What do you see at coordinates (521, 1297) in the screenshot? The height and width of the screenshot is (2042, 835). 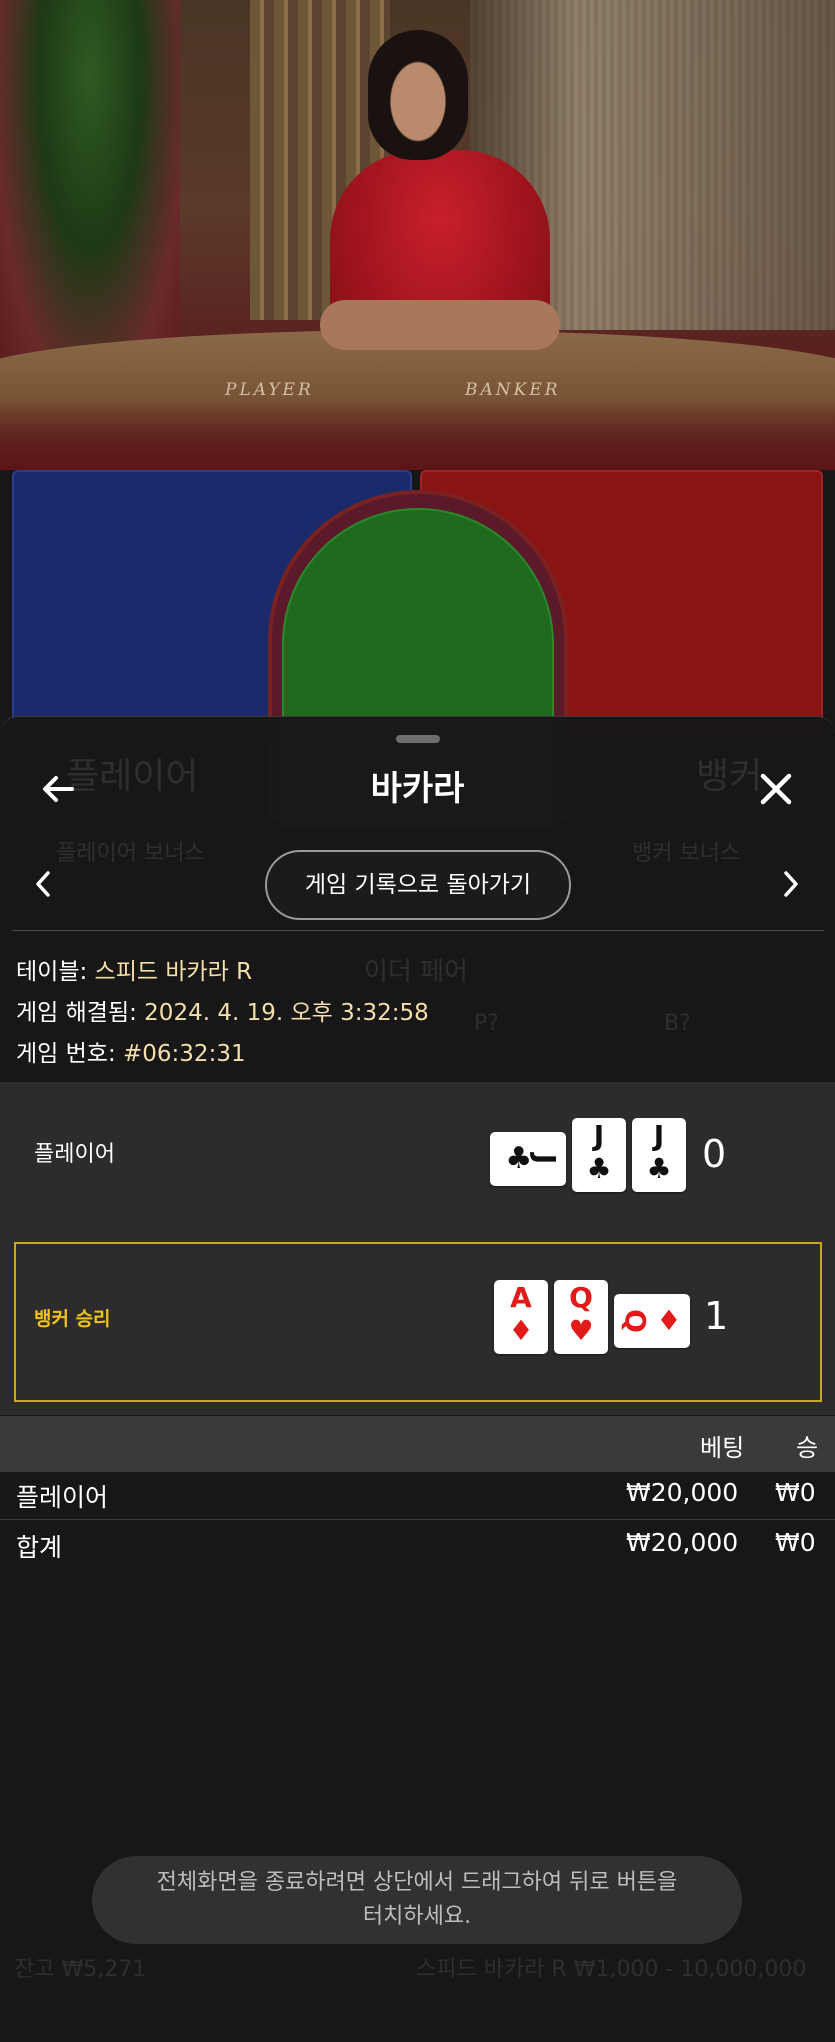 I see `banker-card-1-rank: A` at bounding box center [521, 1297].